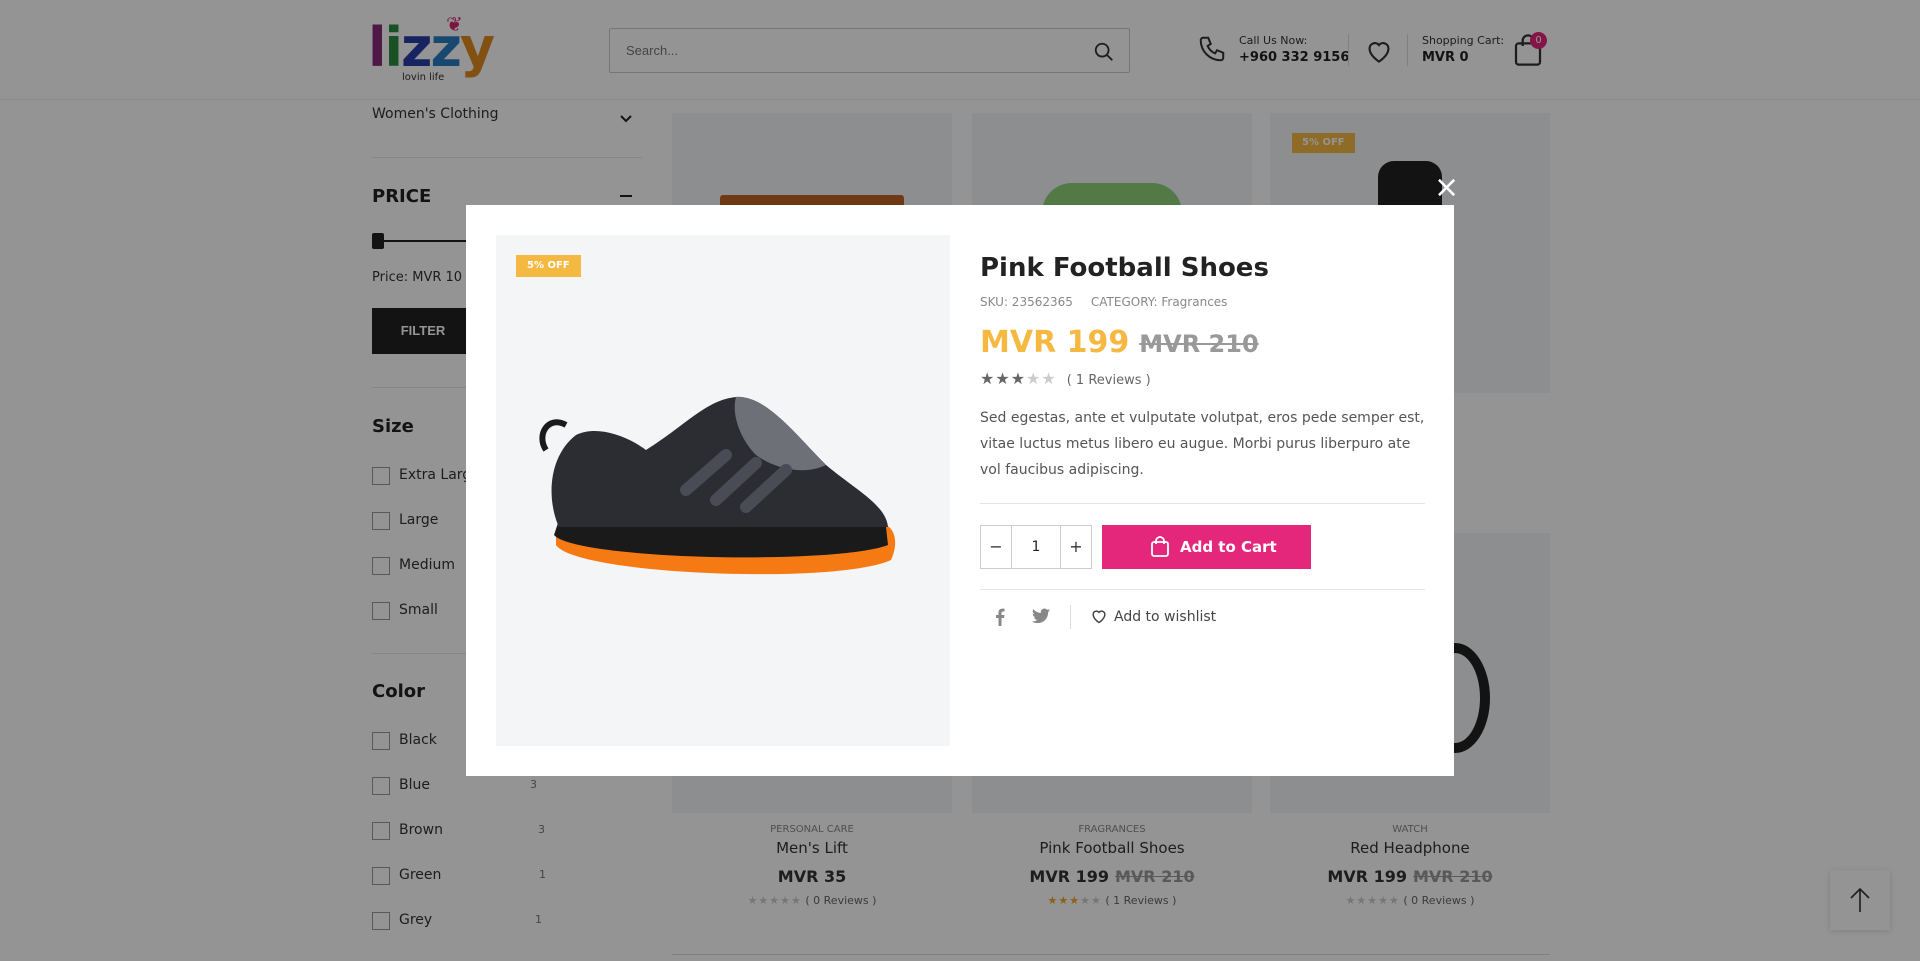  What do you see at coordinates (1018, 378) in the screenshot?
I see `star-rating: ★★★★★` at bounding box center [1018, 378].